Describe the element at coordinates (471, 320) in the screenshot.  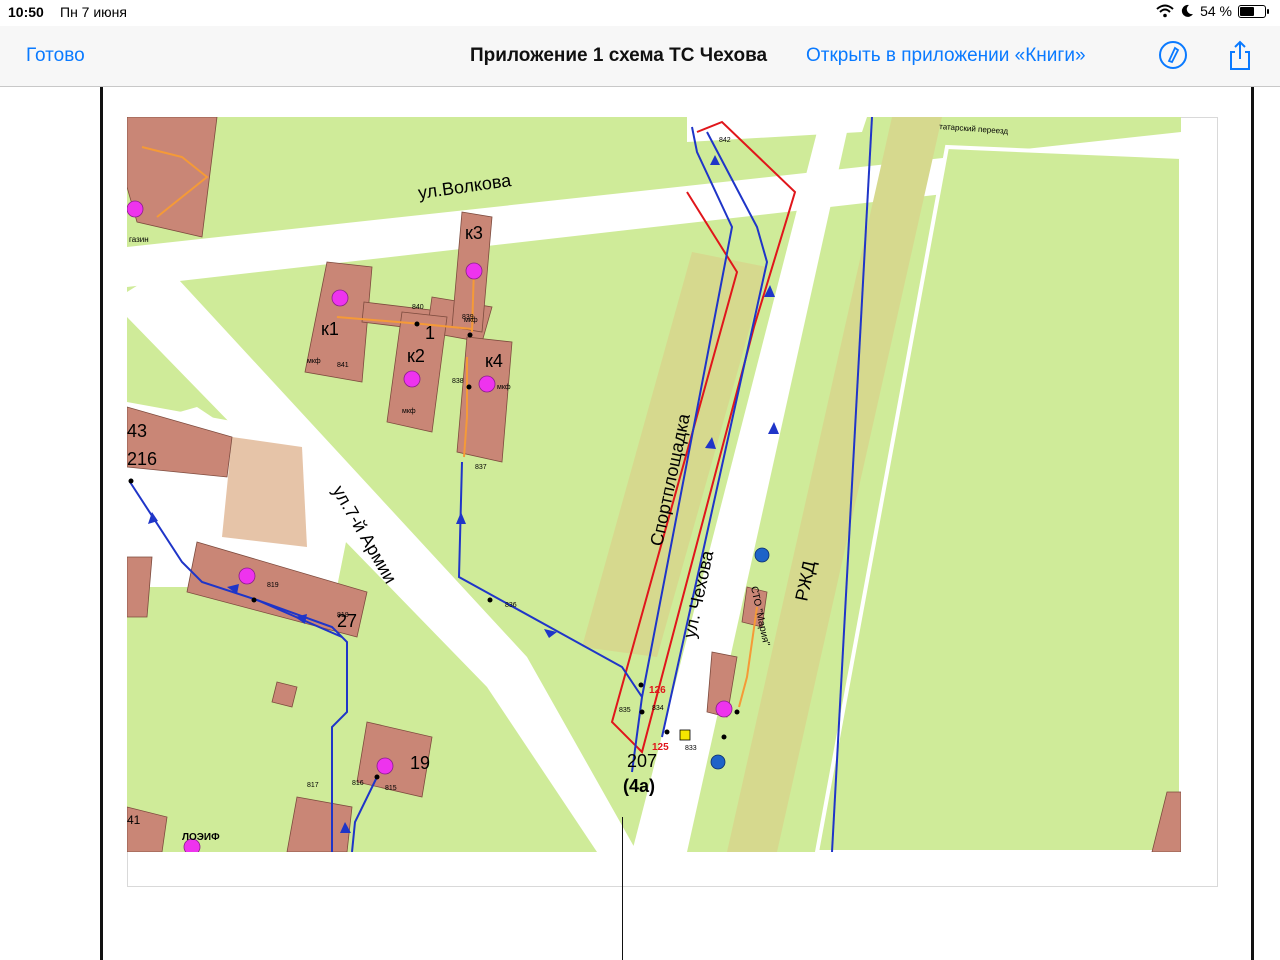
I see `mark-mkd-k3: мкф` at that location.